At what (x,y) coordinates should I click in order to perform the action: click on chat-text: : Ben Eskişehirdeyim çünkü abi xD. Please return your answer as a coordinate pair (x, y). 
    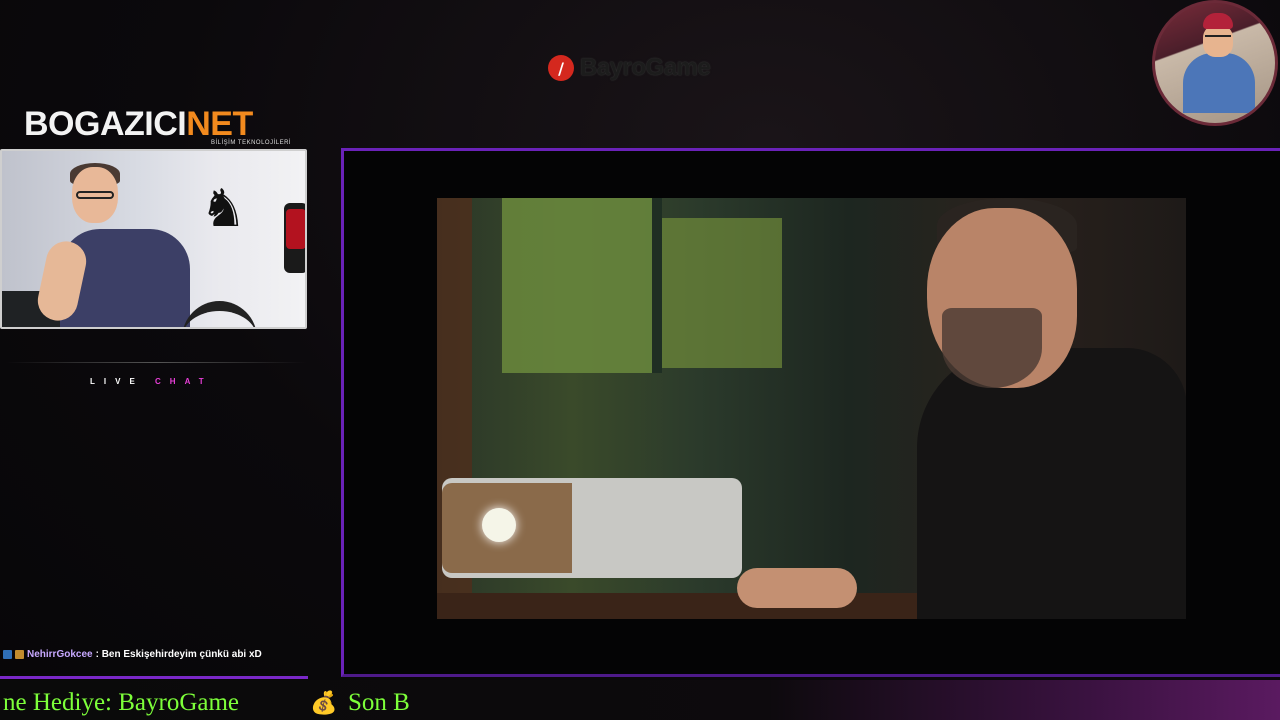
    Looking at the image, I should click on (178, 654).